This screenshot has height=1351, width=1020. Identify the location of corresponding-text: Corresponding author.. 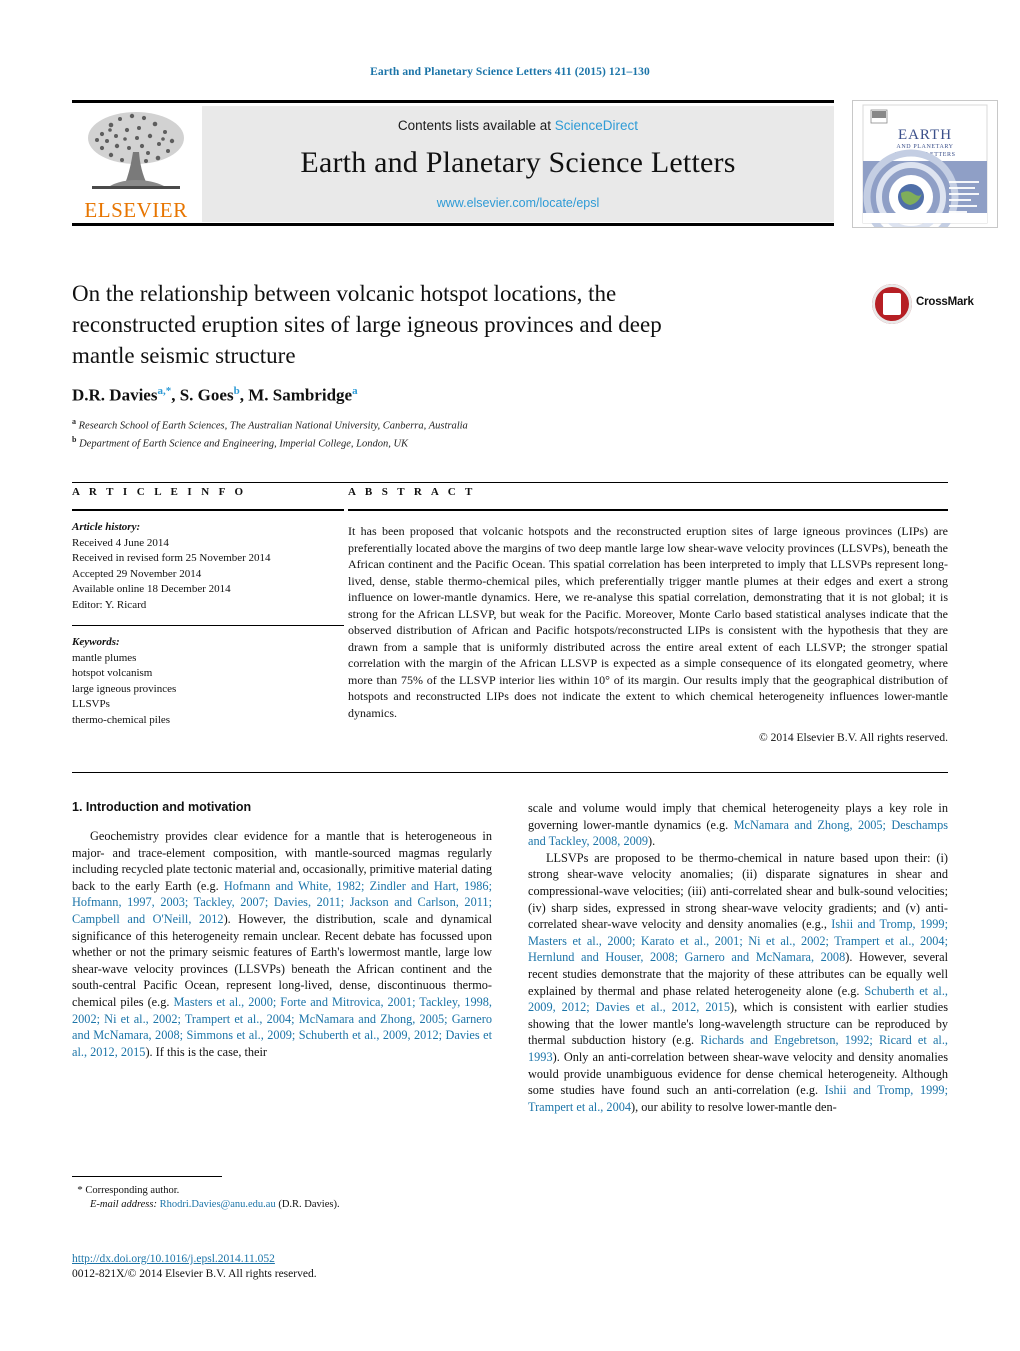
(132, 1190).